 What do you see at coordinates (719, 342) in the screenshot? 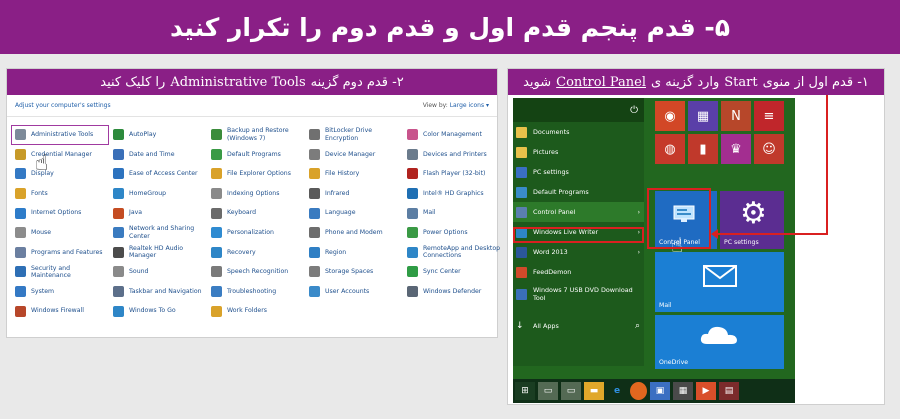
I see `onedrive-tile: OneDrive` at bounding box center [719, 342].